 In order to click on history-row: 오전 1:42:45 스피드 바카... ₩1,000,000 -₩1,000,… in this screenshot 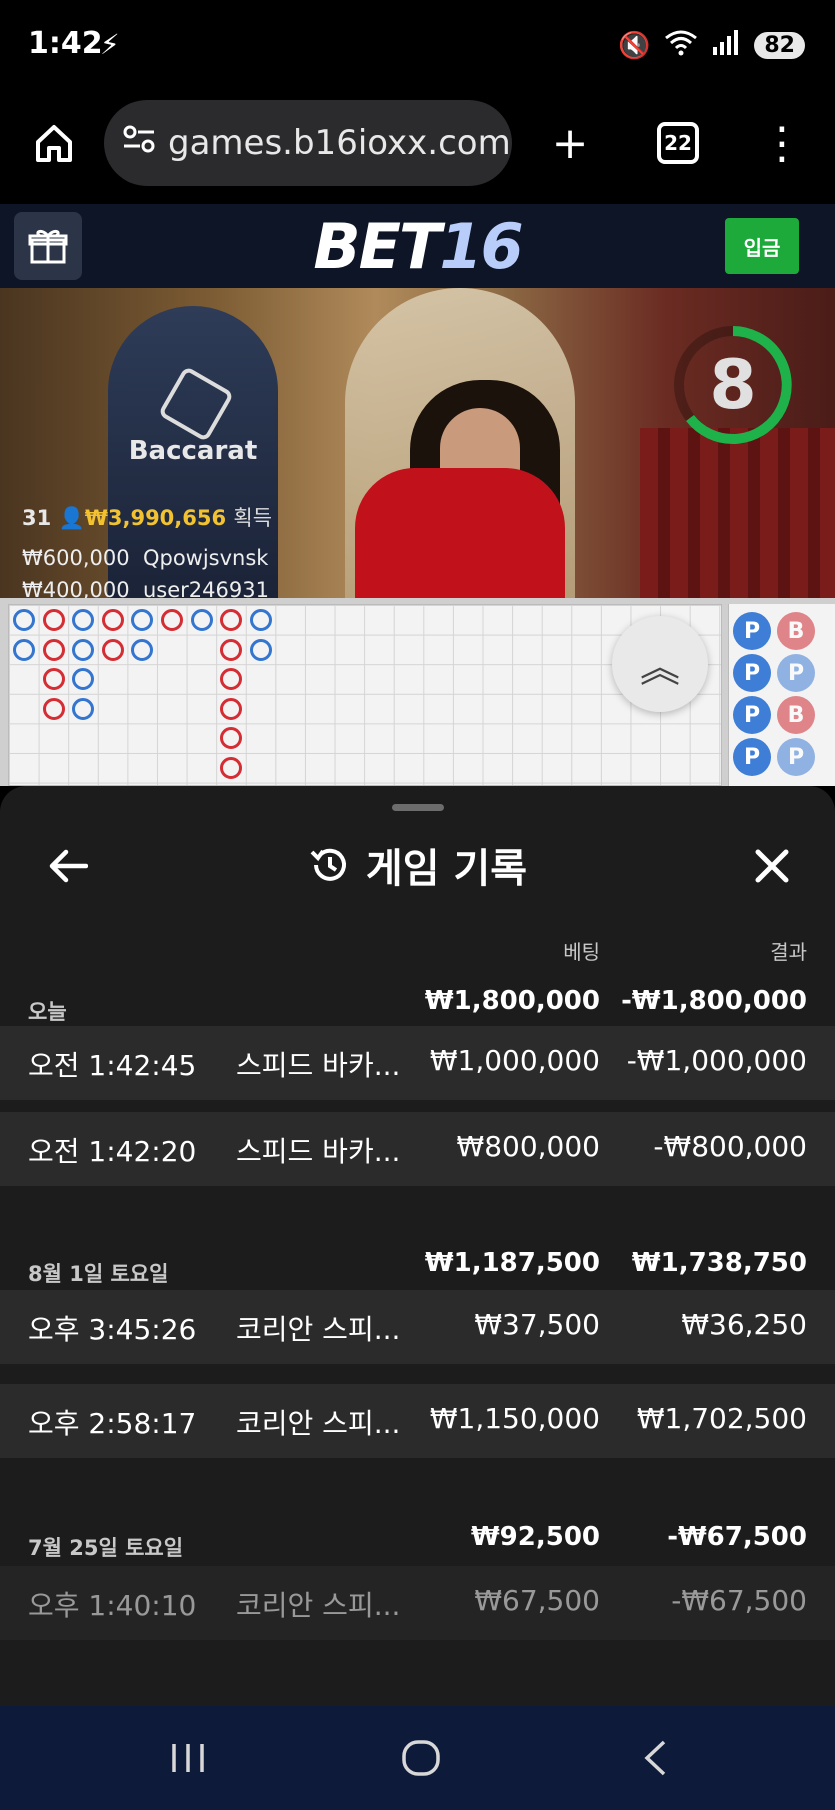, I will do `click(417, 1063)`.